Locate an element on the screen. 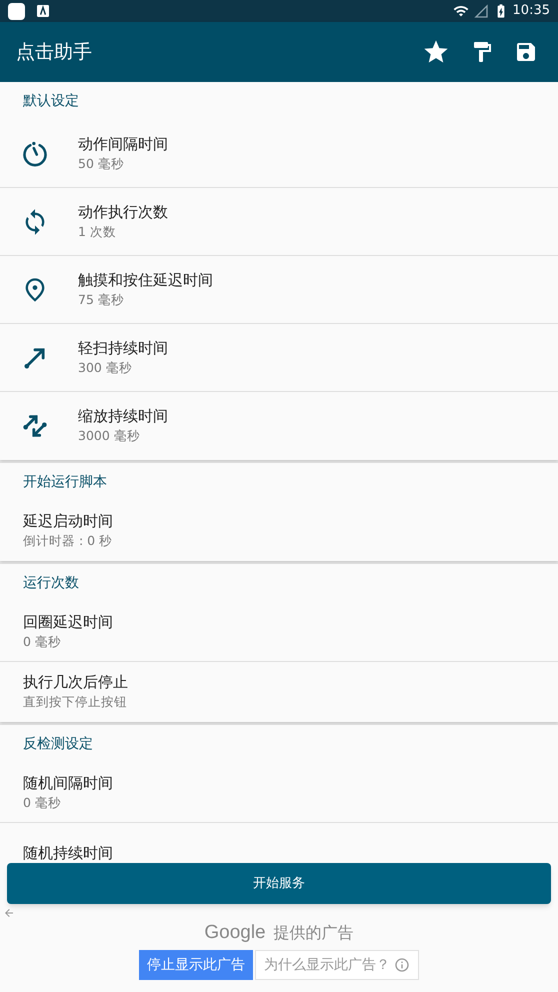 The image size is (558, 992). save-icon is located at coordinates (526, 52).